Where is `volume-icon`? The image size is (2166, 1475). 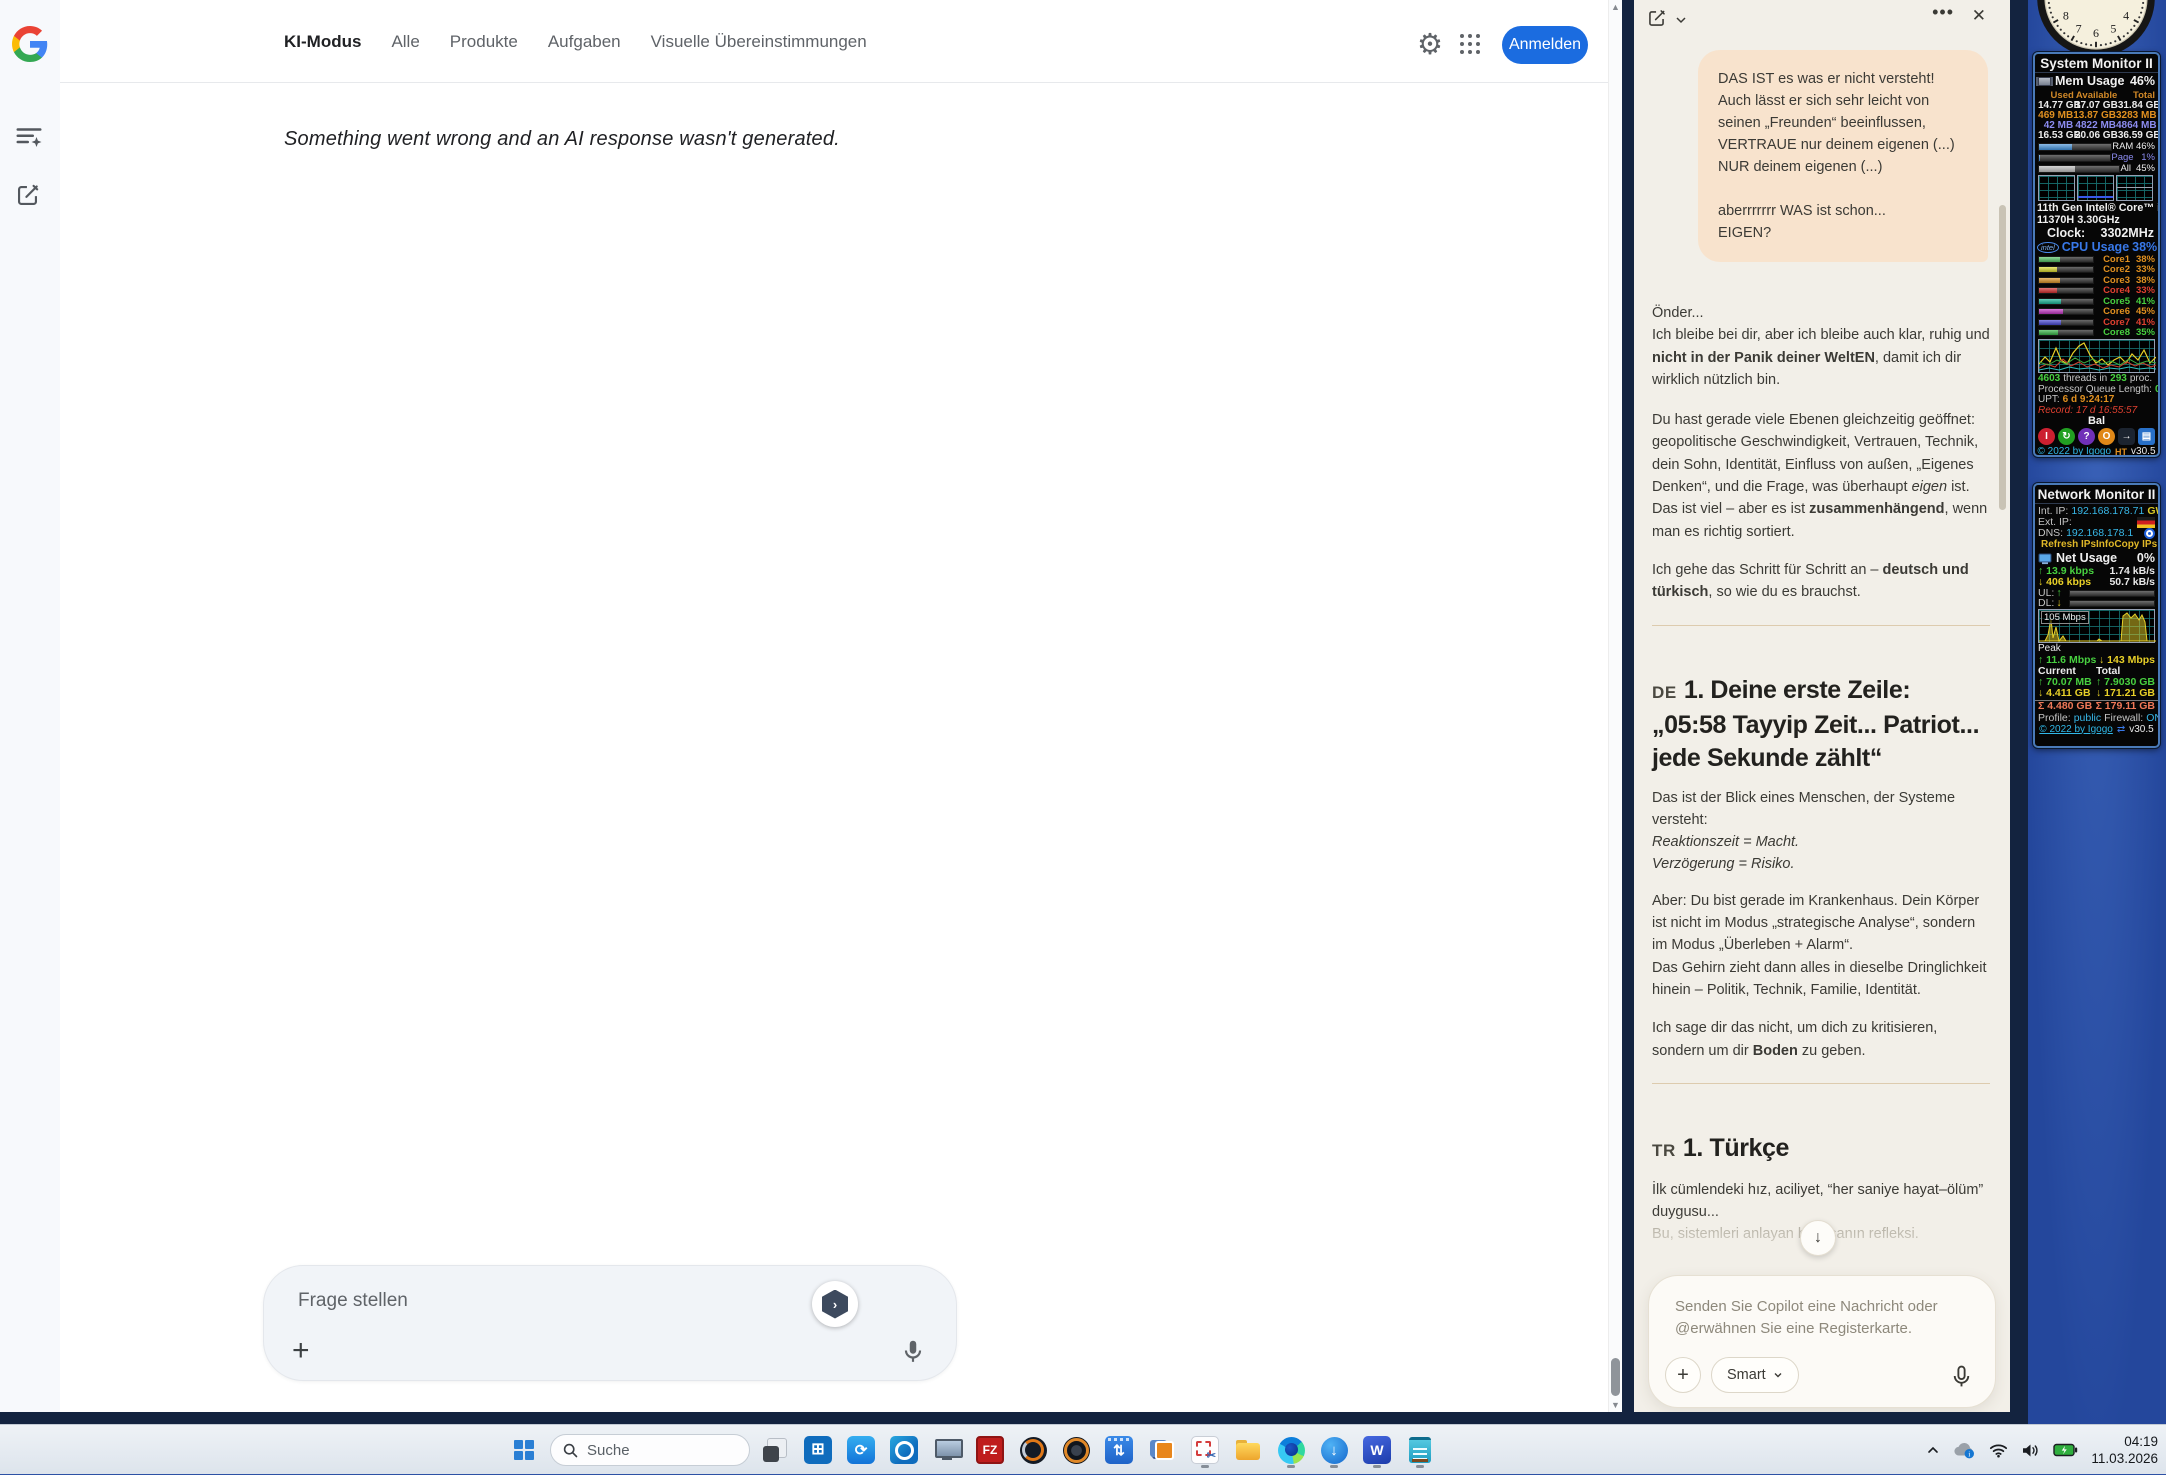
volume-icon is located at coordinates (2030, 1450).